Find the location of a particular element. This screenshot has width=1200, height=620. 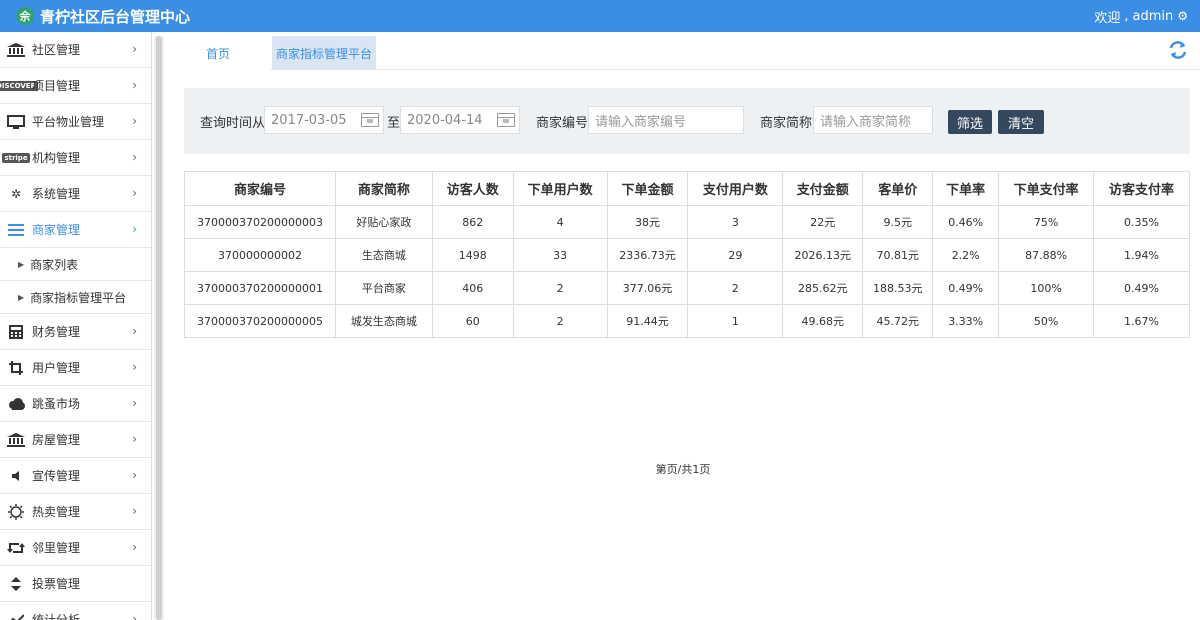

col-merchant-short: 商家简称 is located at coordinates (383, 188).